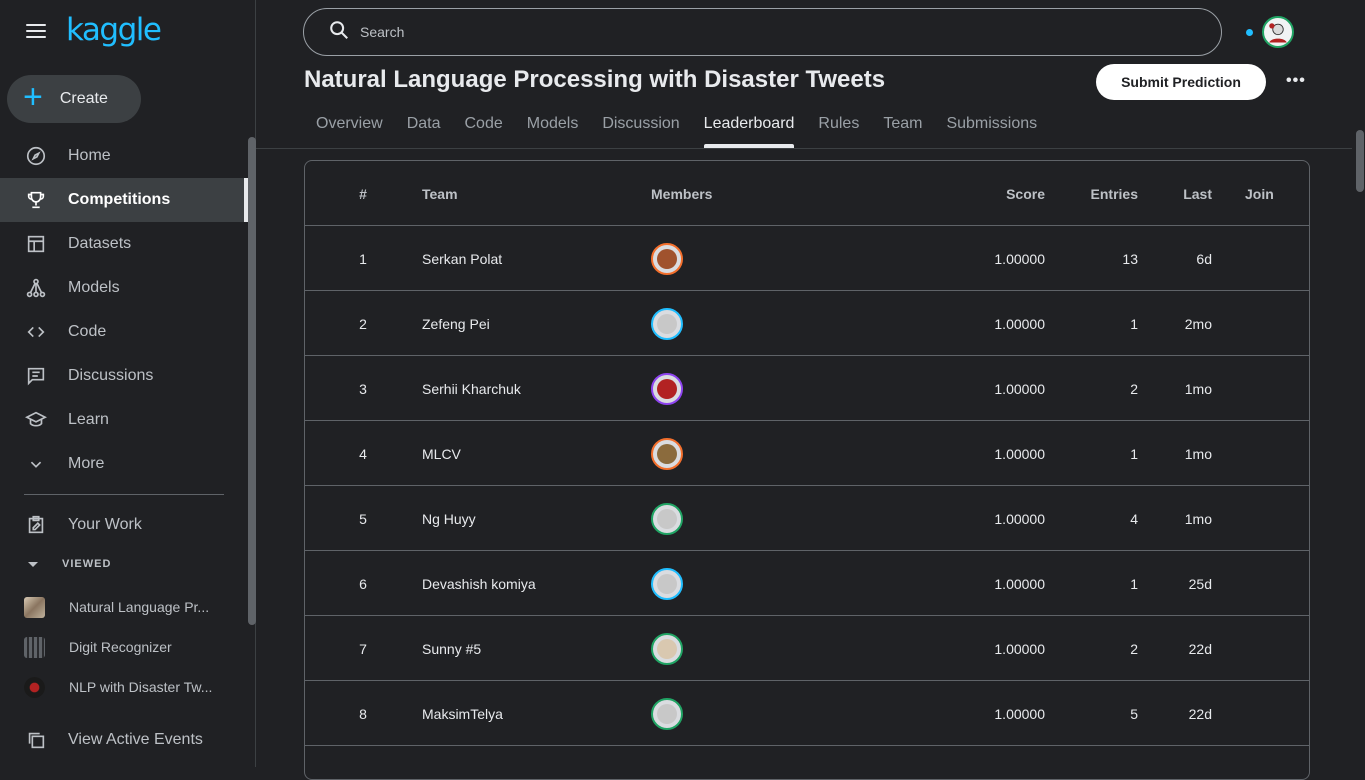  Describe the element at coordinates (807, 453) in the screenshot. I see `table-row: 4 MLCV 1.00000 1 1mo` at that location.